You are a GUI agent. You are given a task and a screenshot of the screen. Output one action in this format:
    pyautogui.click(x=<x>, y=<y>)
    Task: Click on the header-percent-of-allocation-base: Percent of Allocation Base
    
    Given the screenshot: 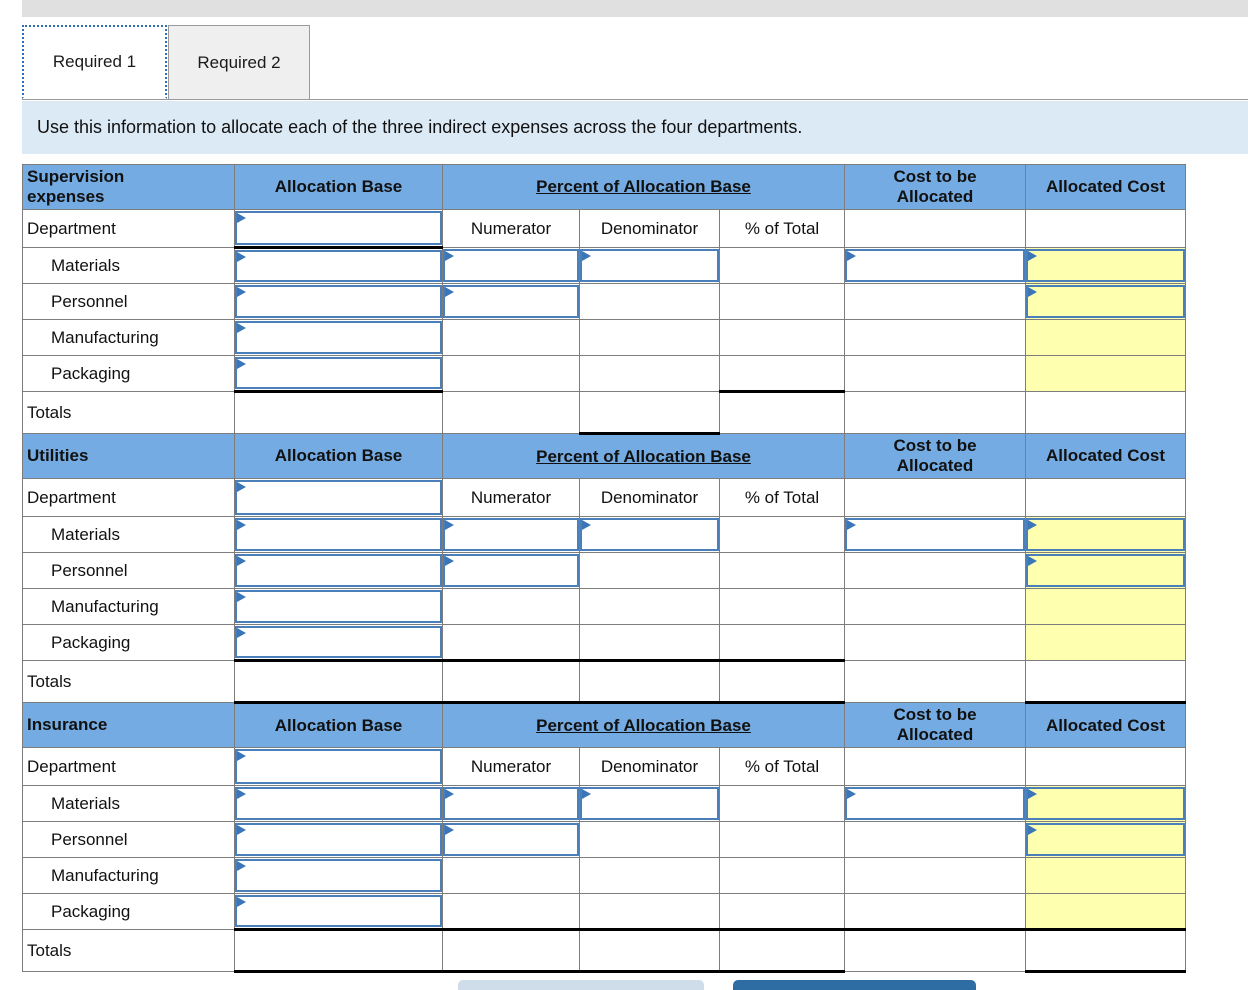 What is the action you would take?
    pyautogui.click(x=643, y=456)
    